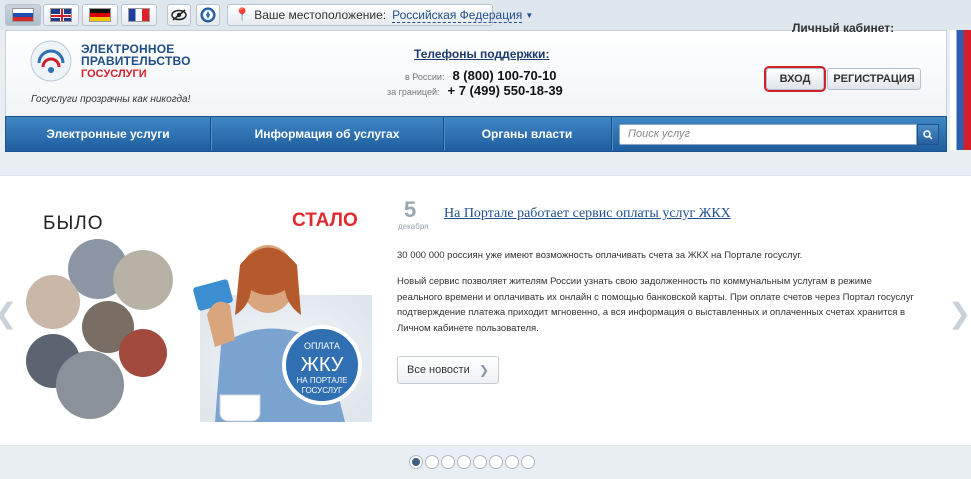 This screenshot has width=971, height=479. I want to click on language-ru-button, so click(23, 15).